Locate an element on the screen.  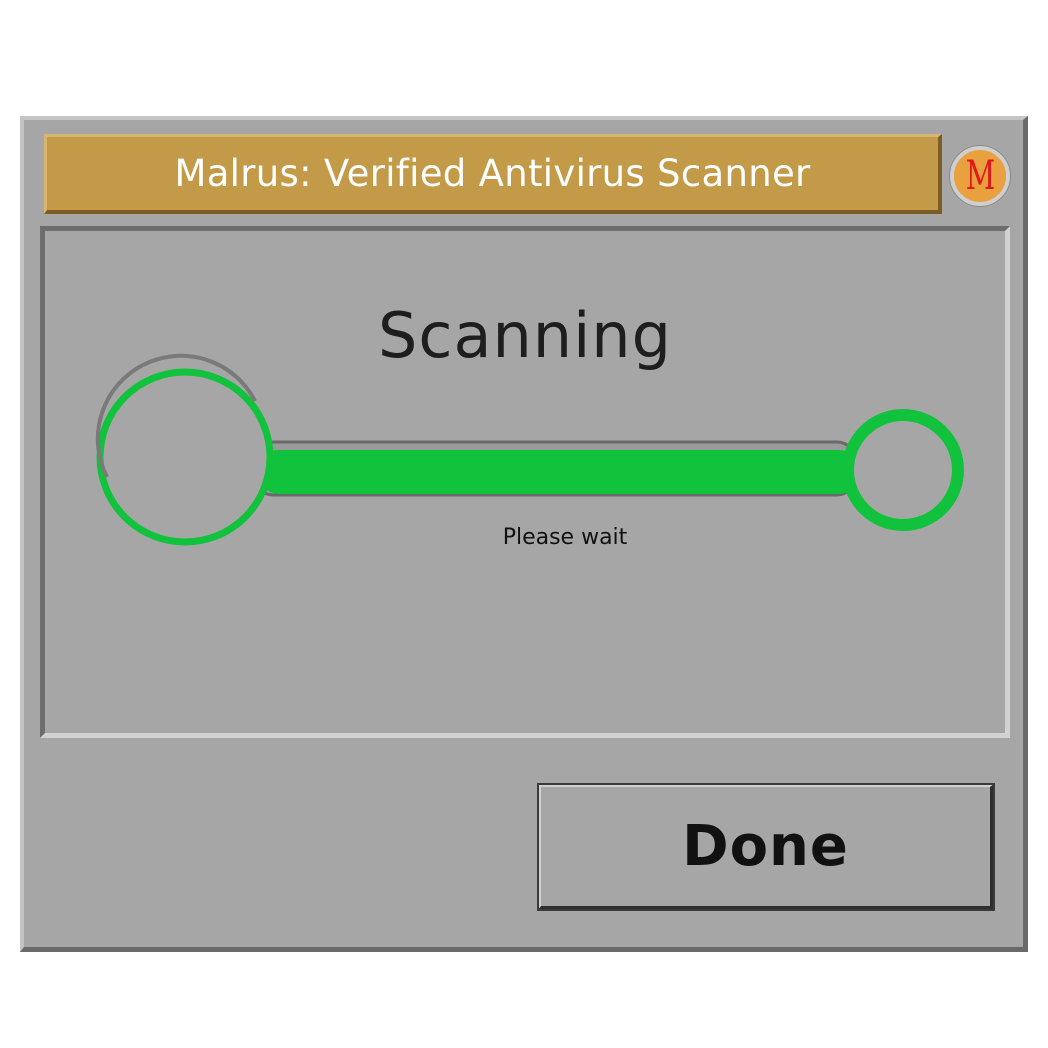
done-button: Done is located at coordinates (766, 847).